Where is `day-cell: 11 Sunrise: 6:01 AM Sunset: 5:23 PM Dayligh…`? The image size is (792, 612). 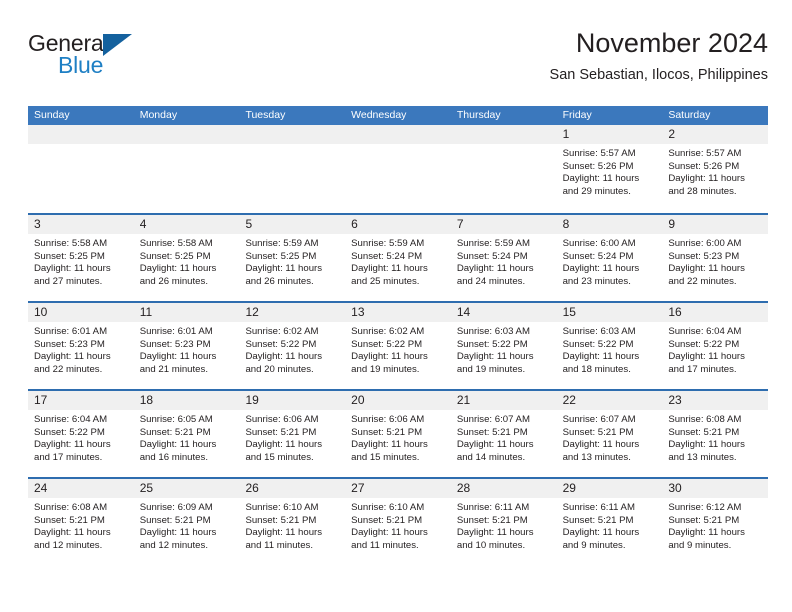
day-cell: 11 Sunrise: 6:01 AM Sunset: 5:23 PM Dayligh… is located at coordinates (186, 346).